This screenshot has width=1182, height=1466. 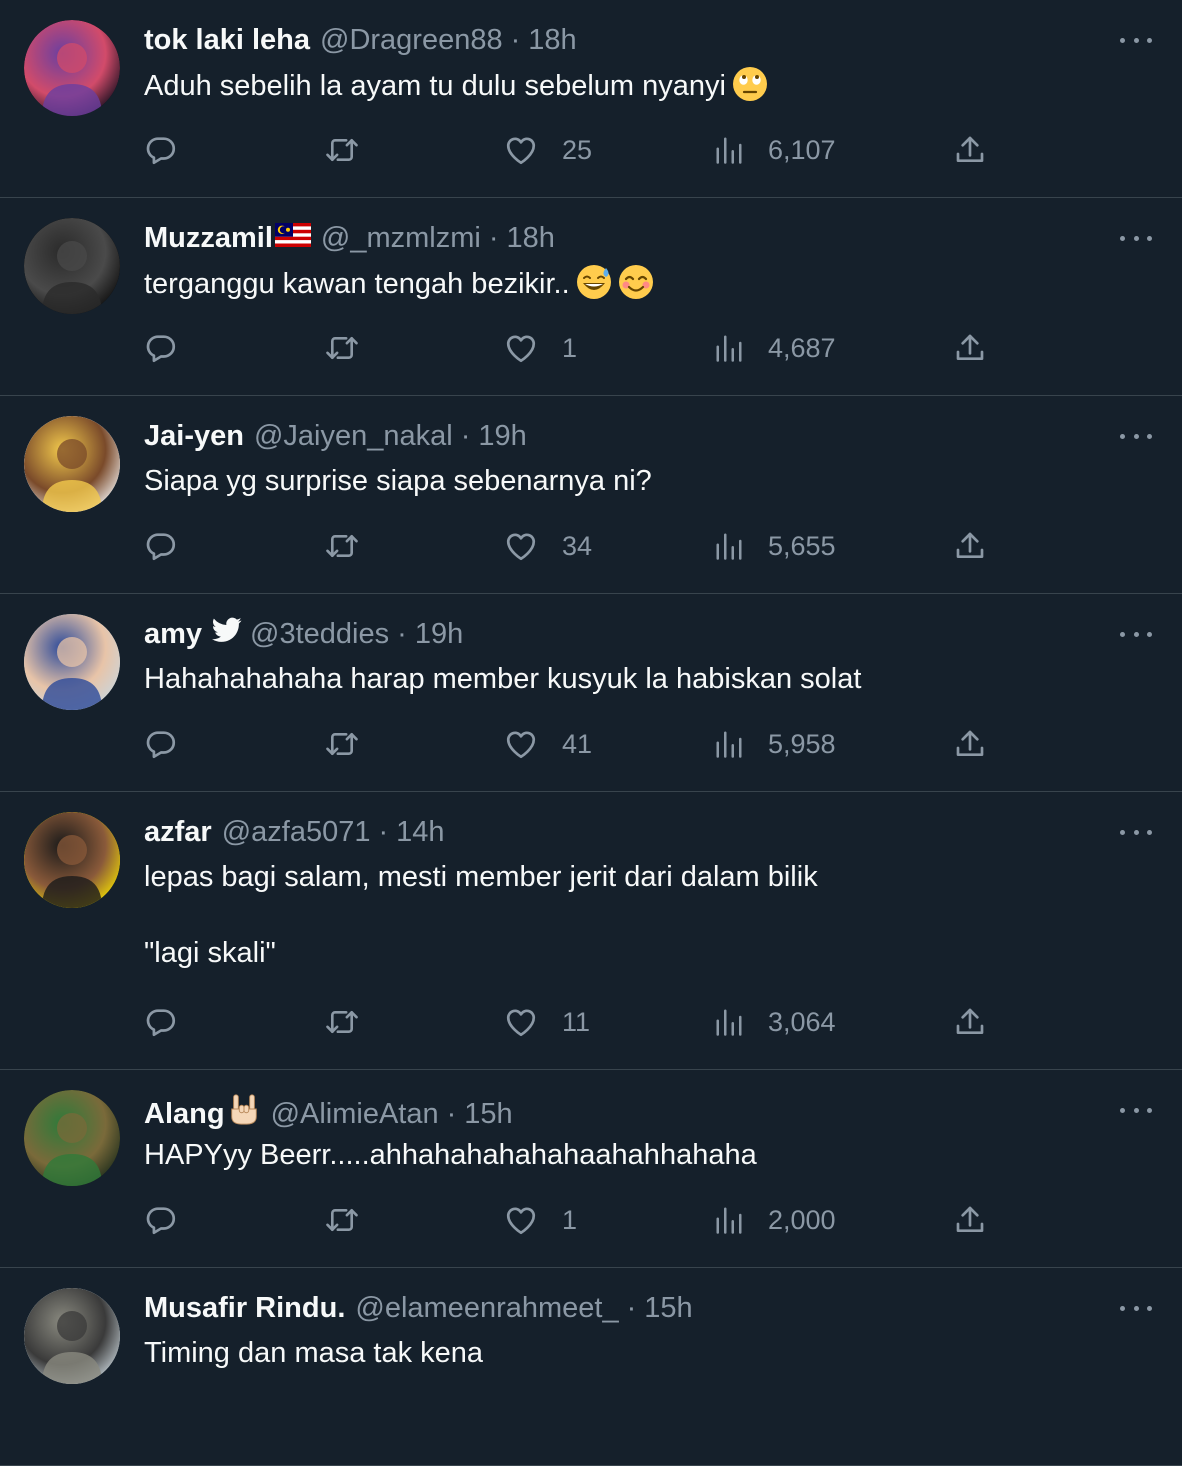 What do you see at coordinates (194, 436) in the screenshot?
I see `display-name: Jai-yen` at bounding box center [194, 436].